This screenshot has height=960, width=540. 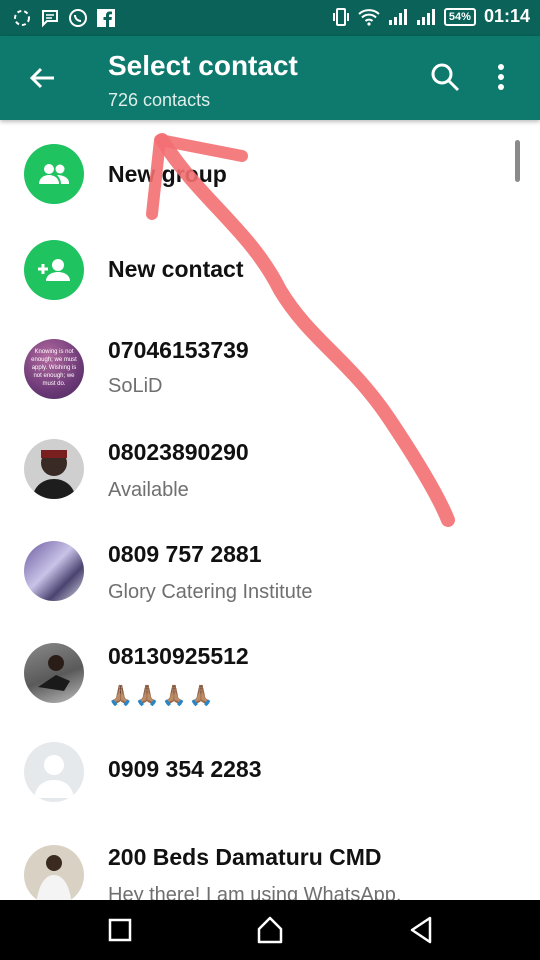 I want to click on contact-status: SoLiD, so click(x=135, y=386).